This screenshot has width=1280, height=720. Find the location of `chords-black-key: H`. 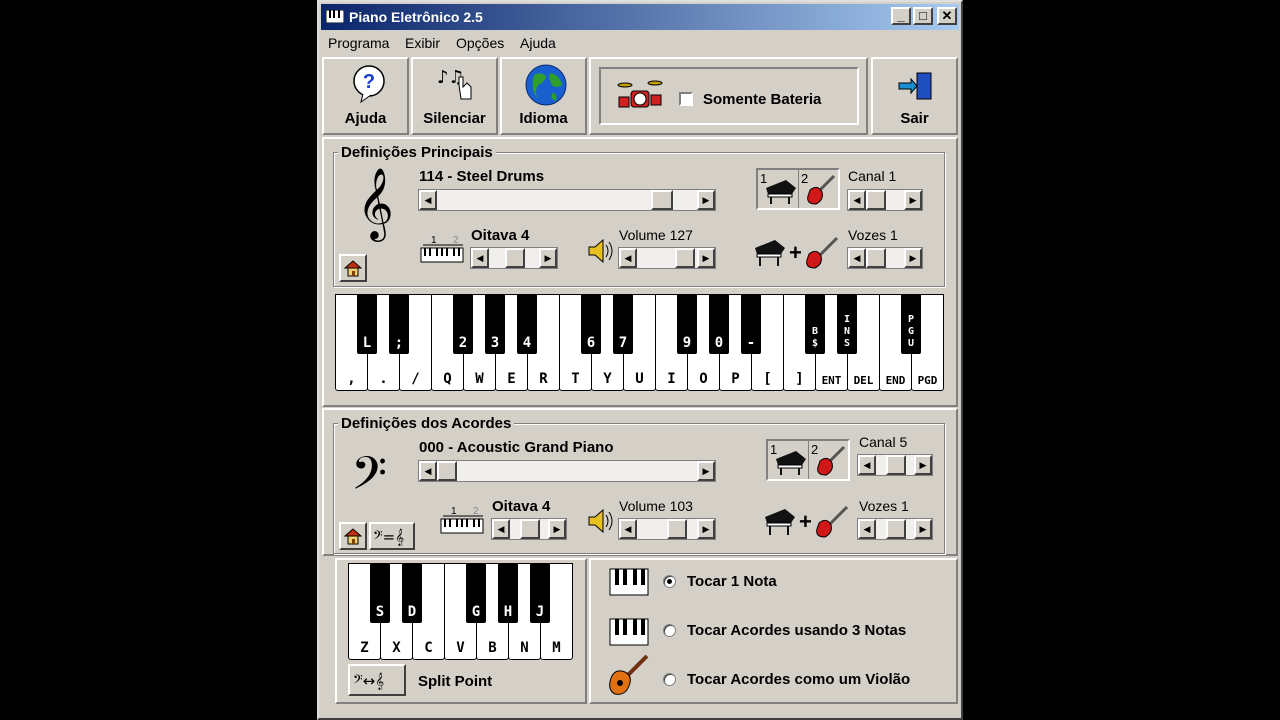

chords-black-key: H is located at coordinates (508, 593).